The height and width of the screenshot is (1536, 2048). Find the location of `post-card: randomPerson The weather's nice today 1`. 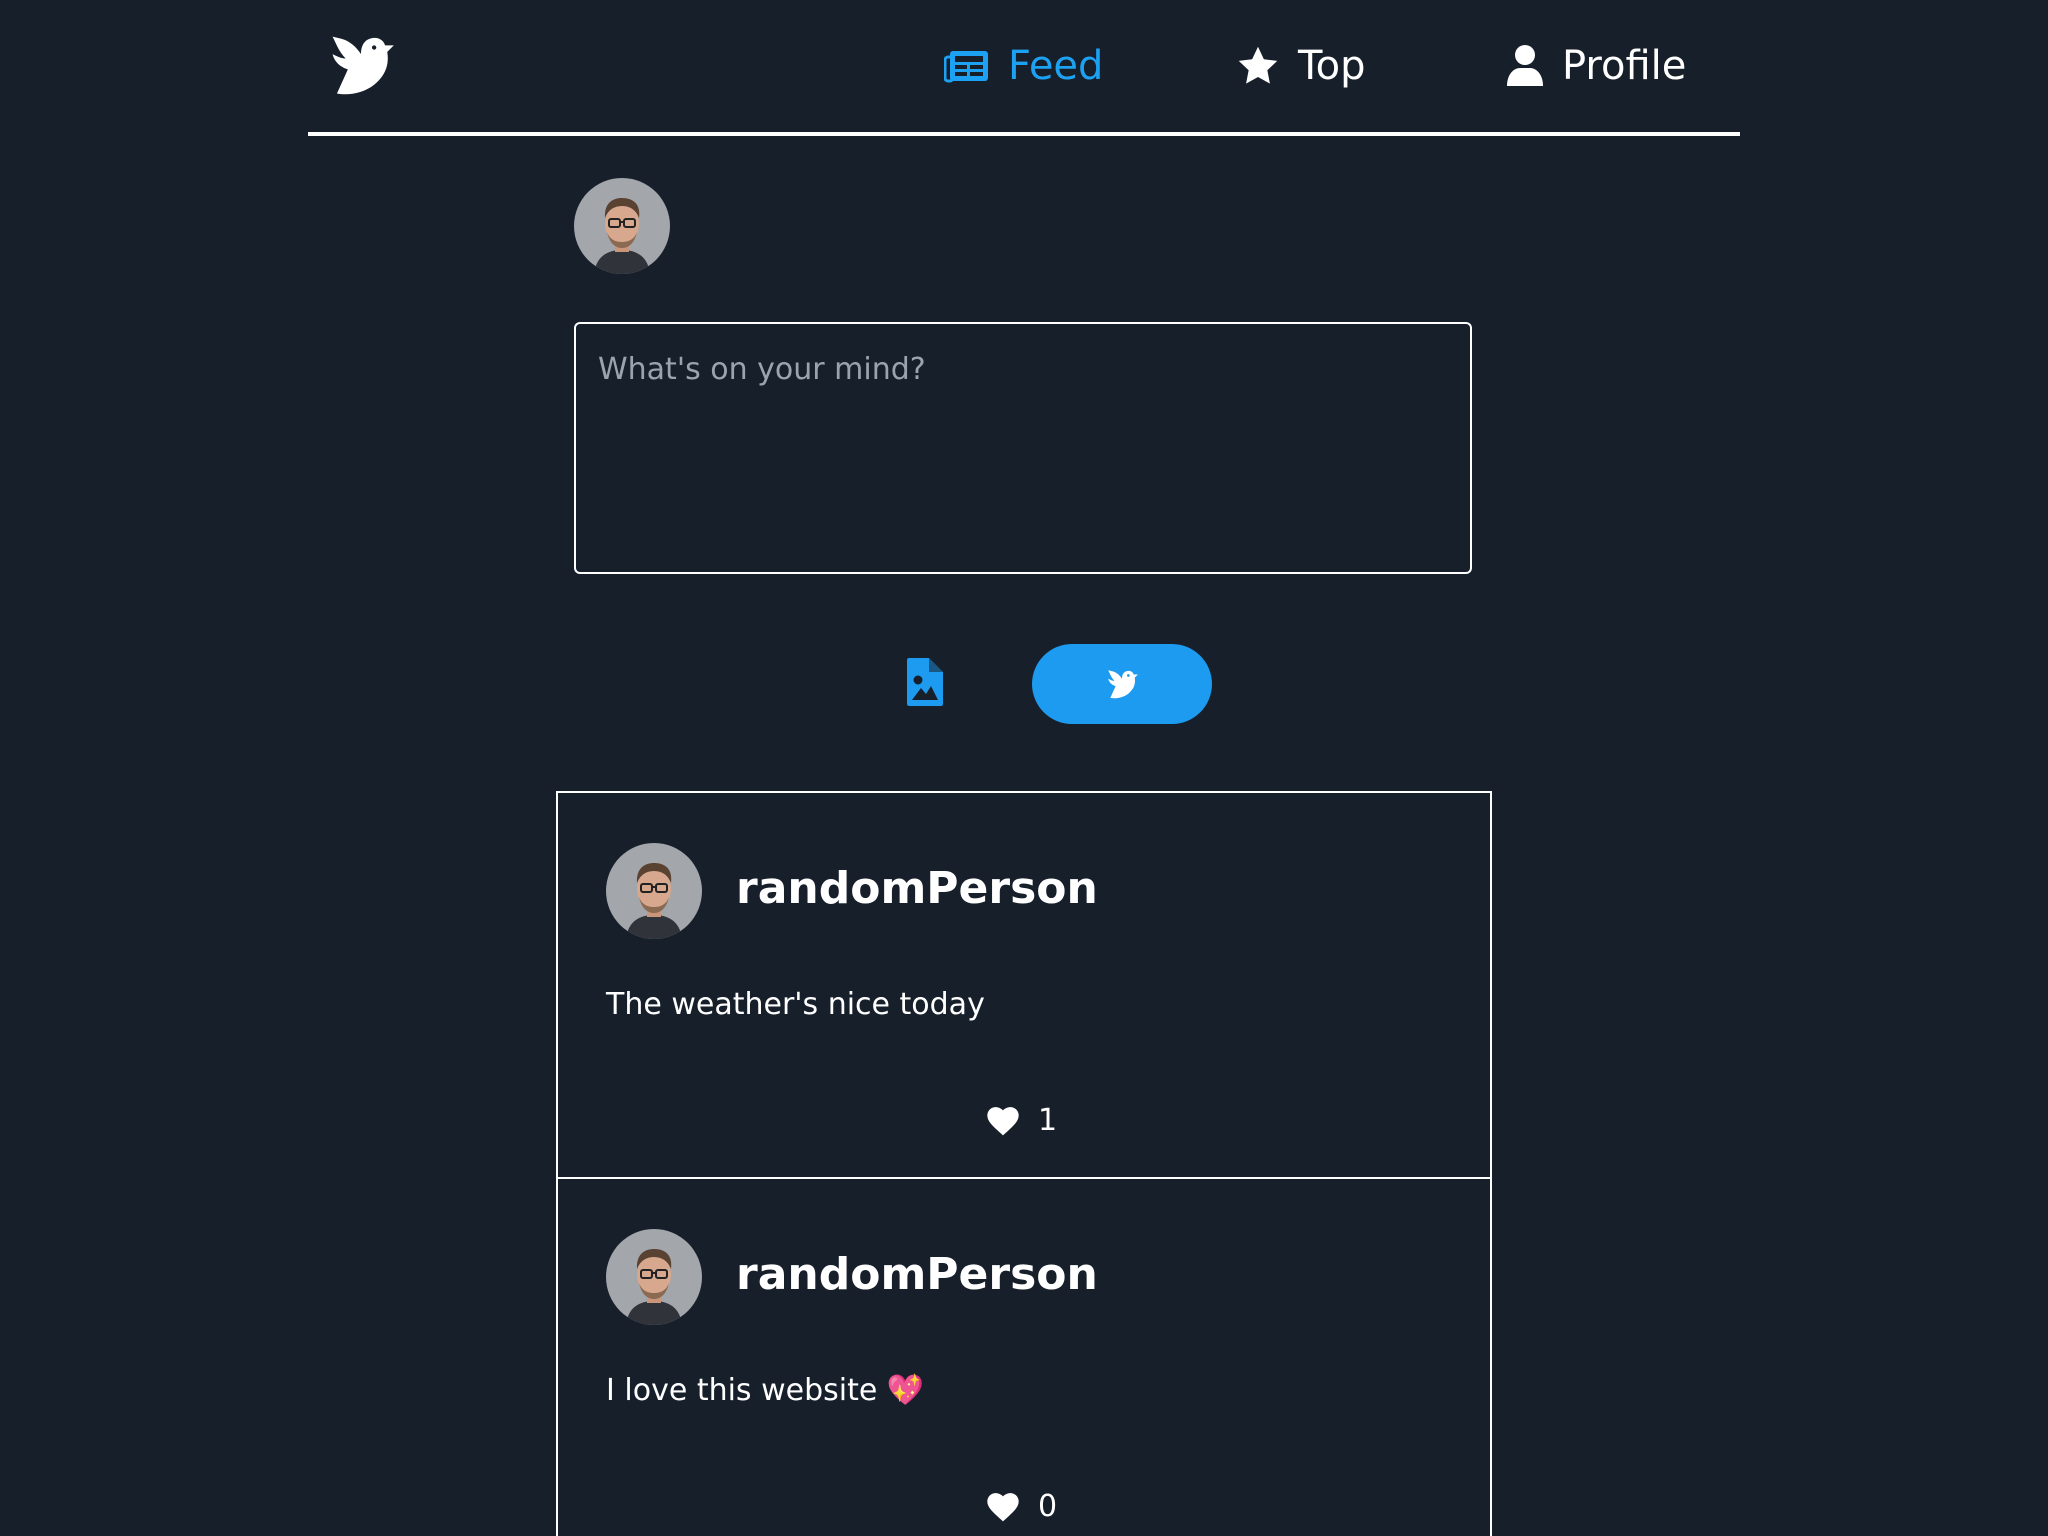

post-card: randomPerson The weather's nice today 1 is located at coordinates (1024, 985).